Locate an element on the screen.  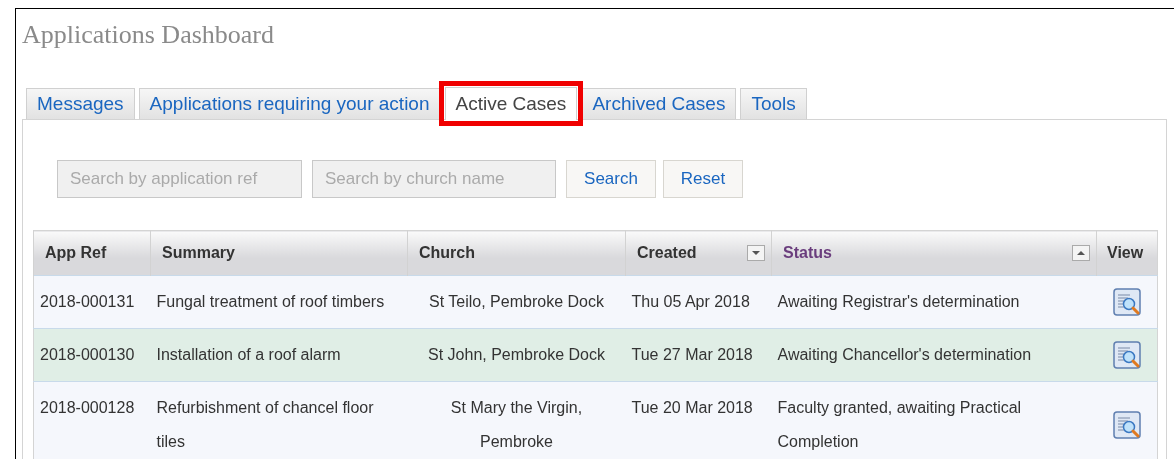
page-title: Applications Dashboard is located at coordinates (148, 35).